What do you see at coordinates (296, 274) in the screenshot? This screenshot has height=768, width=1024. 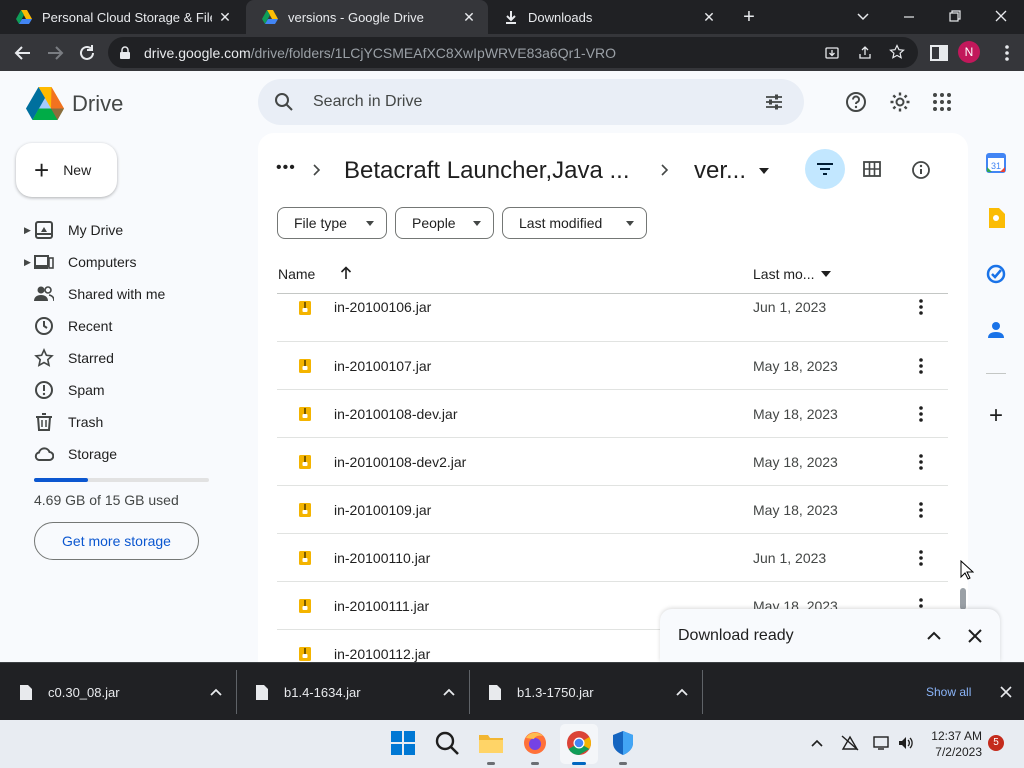 I see `column-name-header: Name` at bounding box center [296, 274].